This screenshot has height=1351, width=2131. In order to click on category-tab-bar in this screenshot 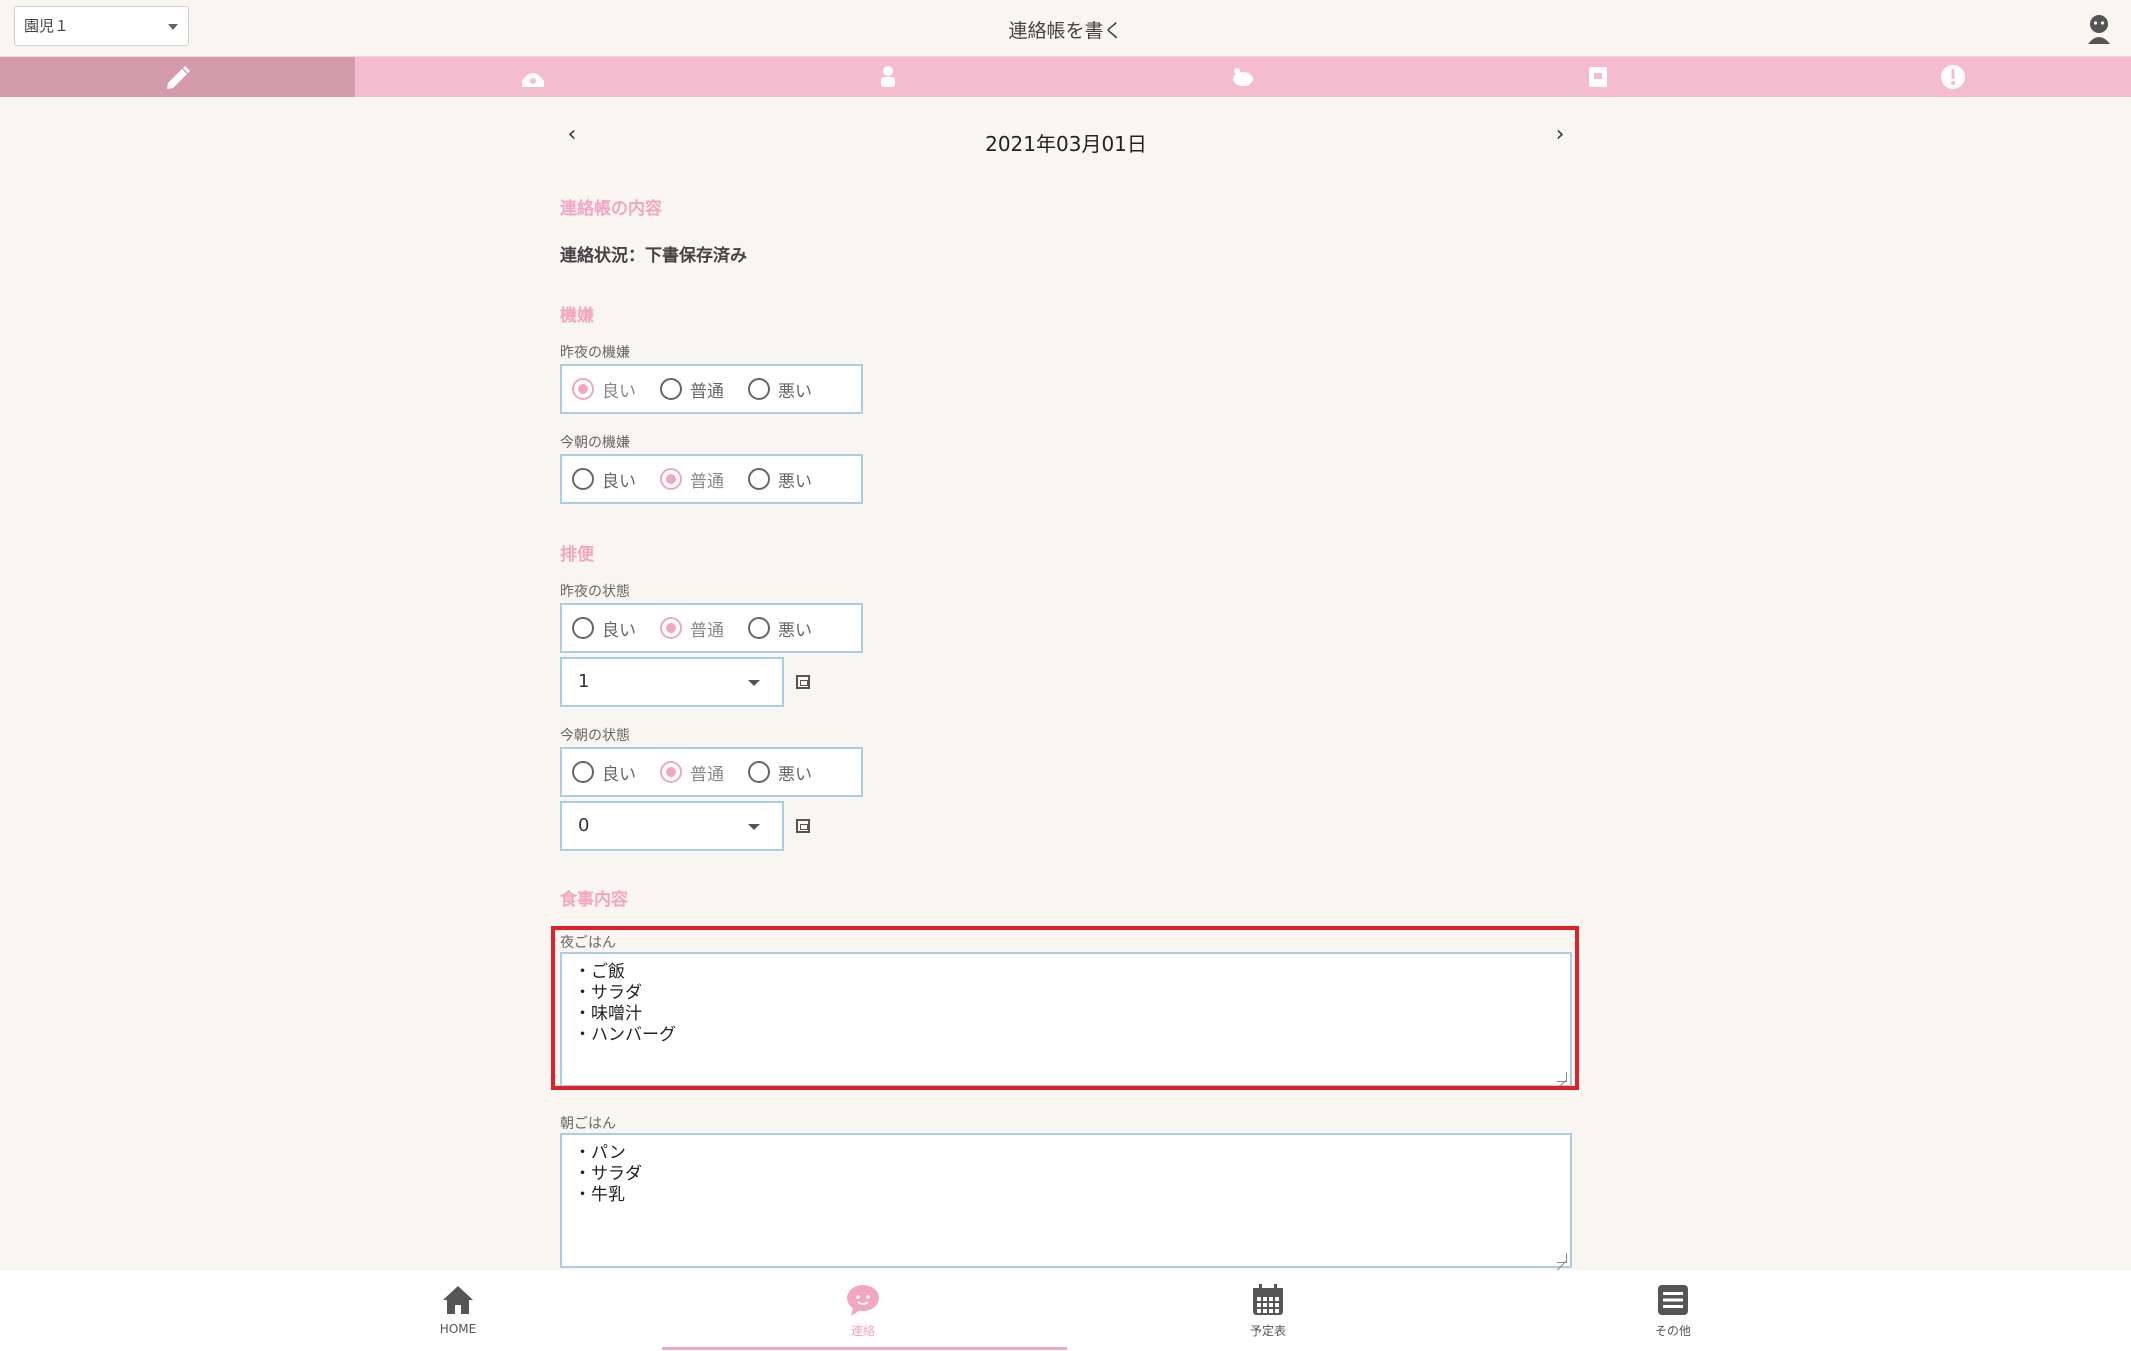, I will do `click(1065, 77)`.